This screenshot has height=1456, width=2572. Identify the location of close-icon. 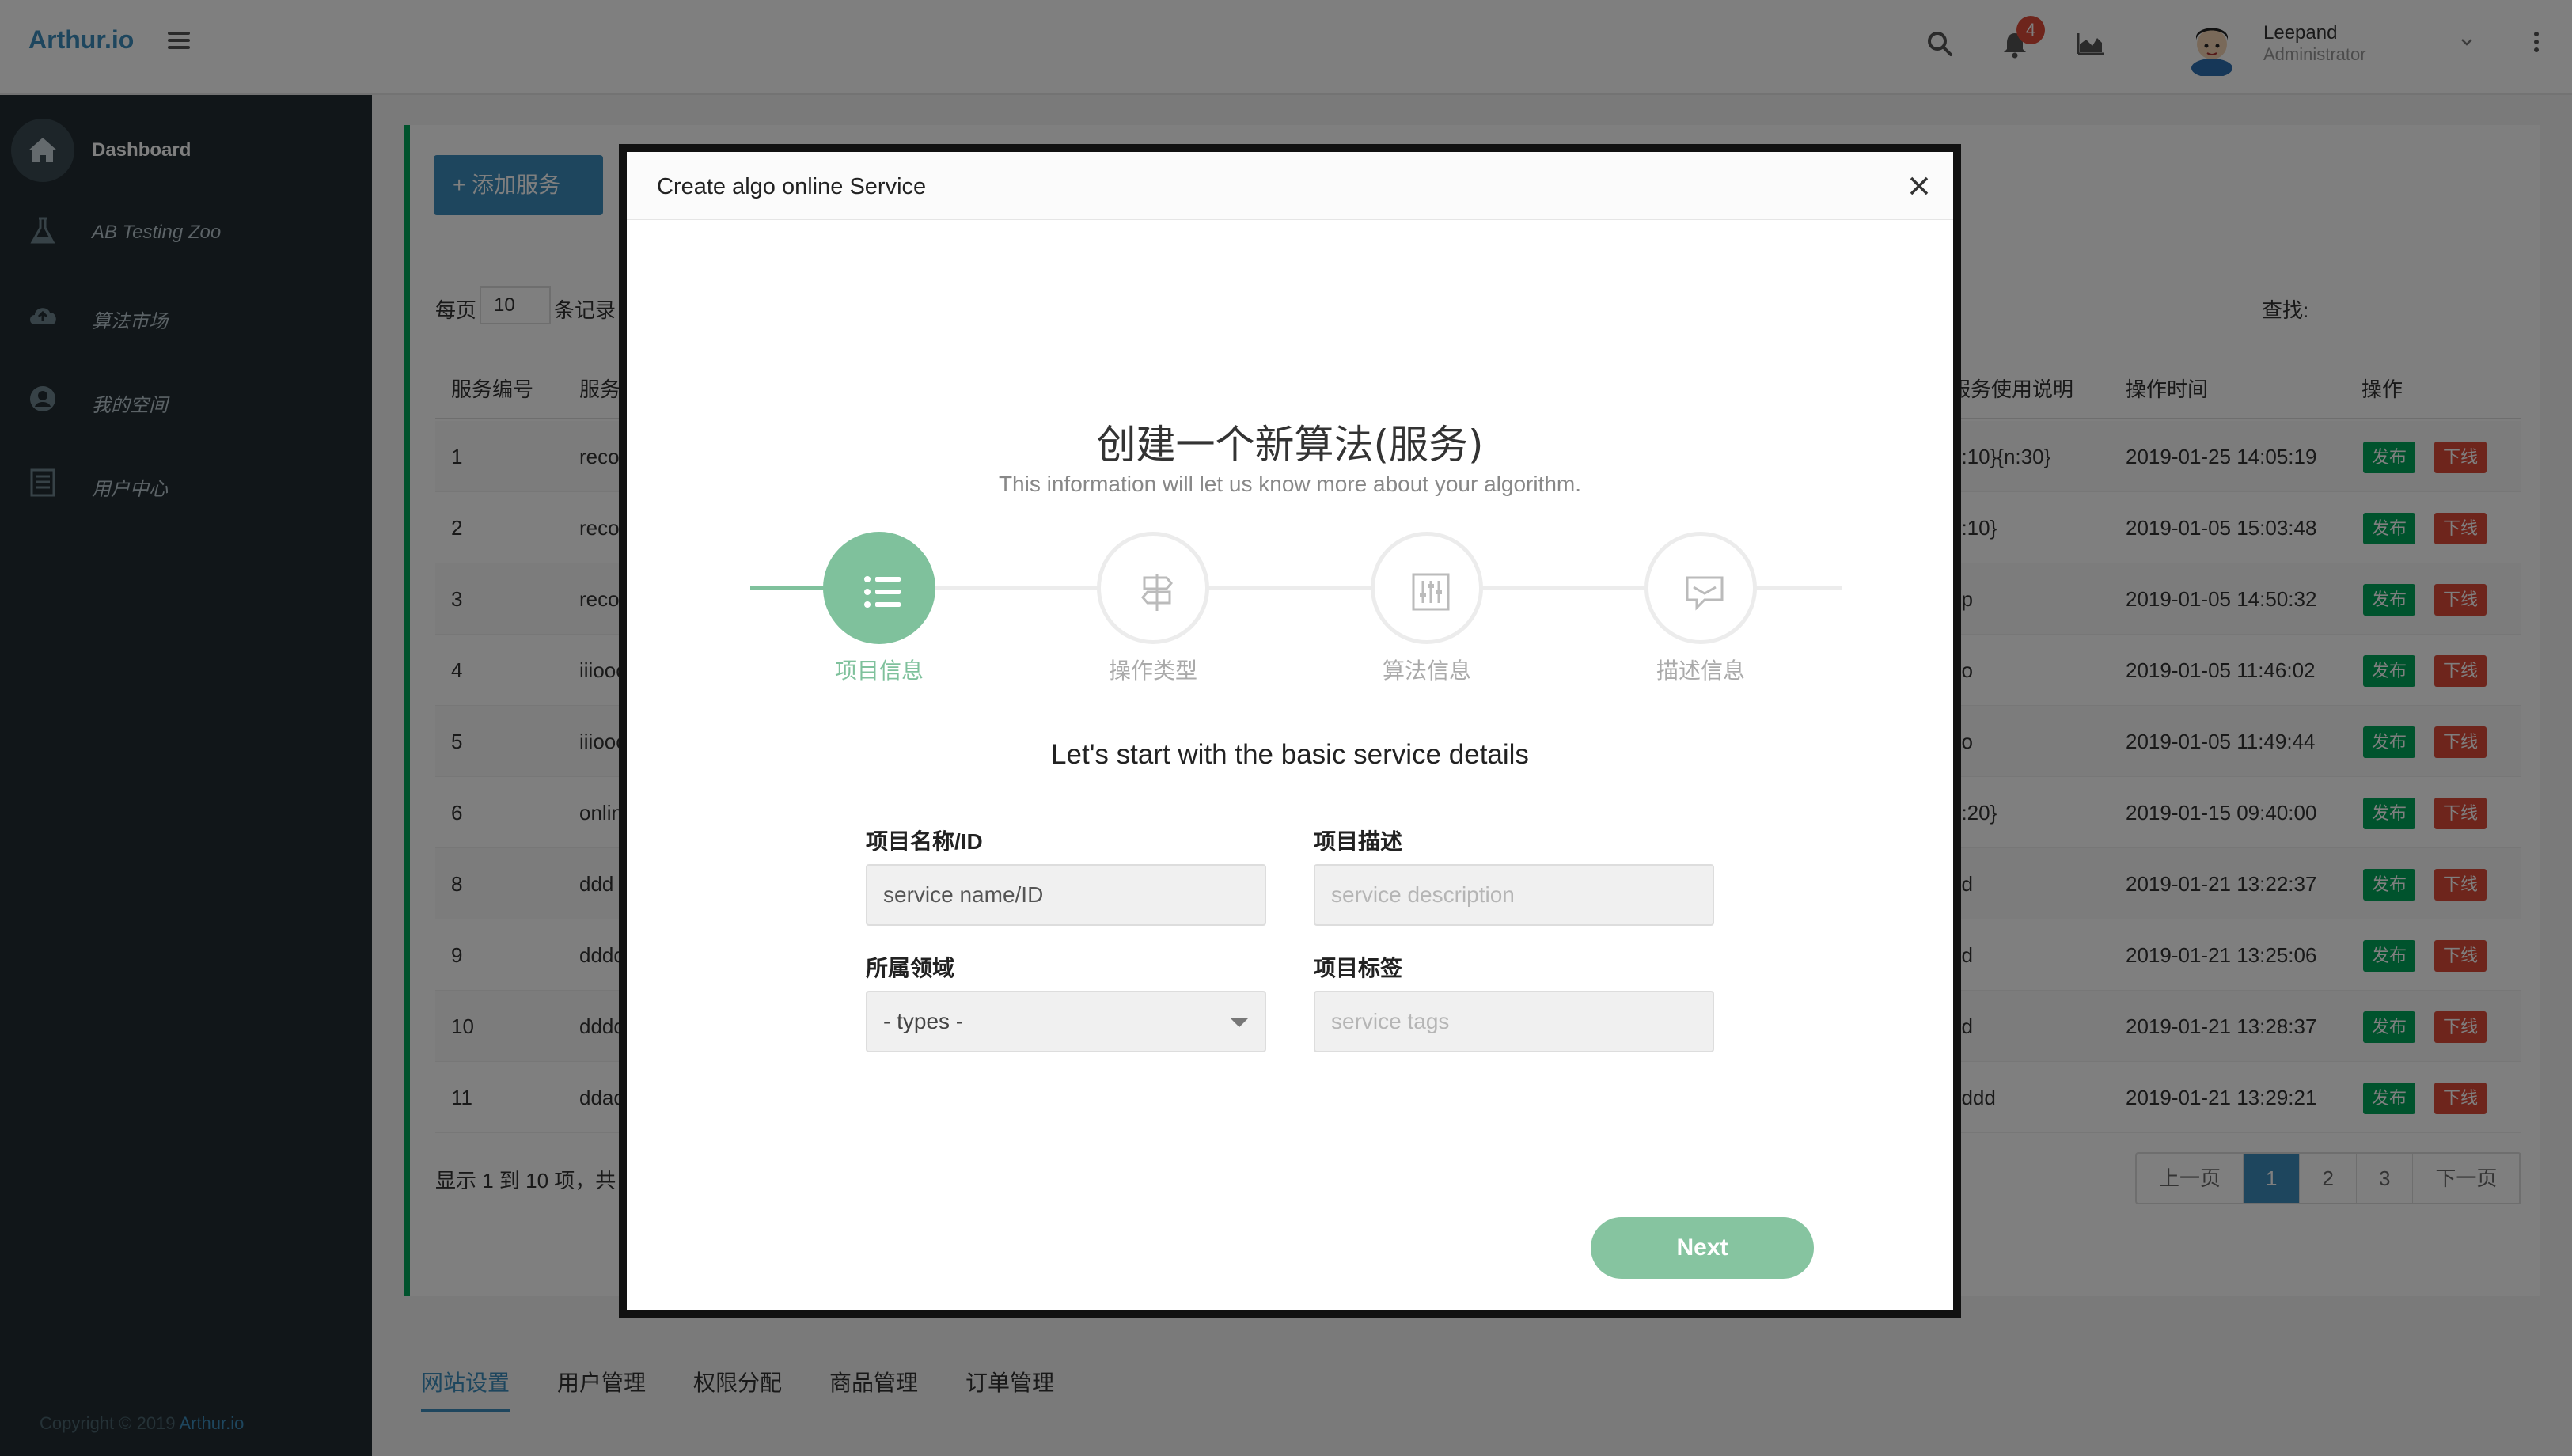
(1919, 186).